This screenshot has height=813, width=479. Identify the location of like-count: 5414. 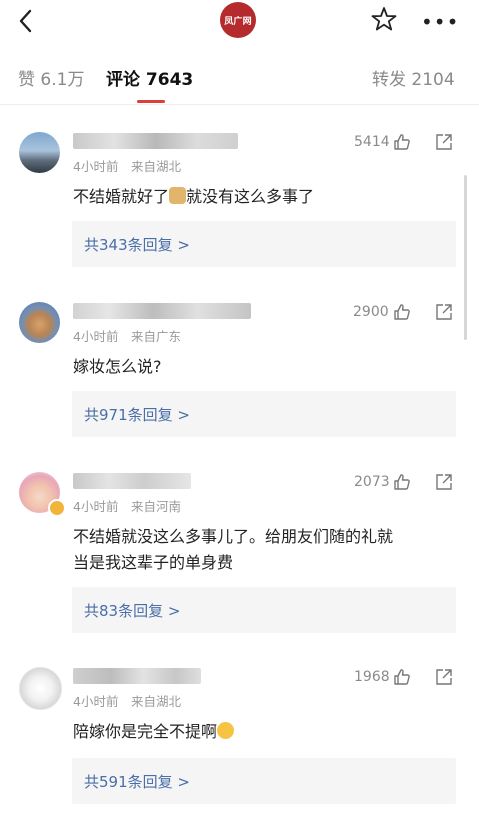
(372, 142).